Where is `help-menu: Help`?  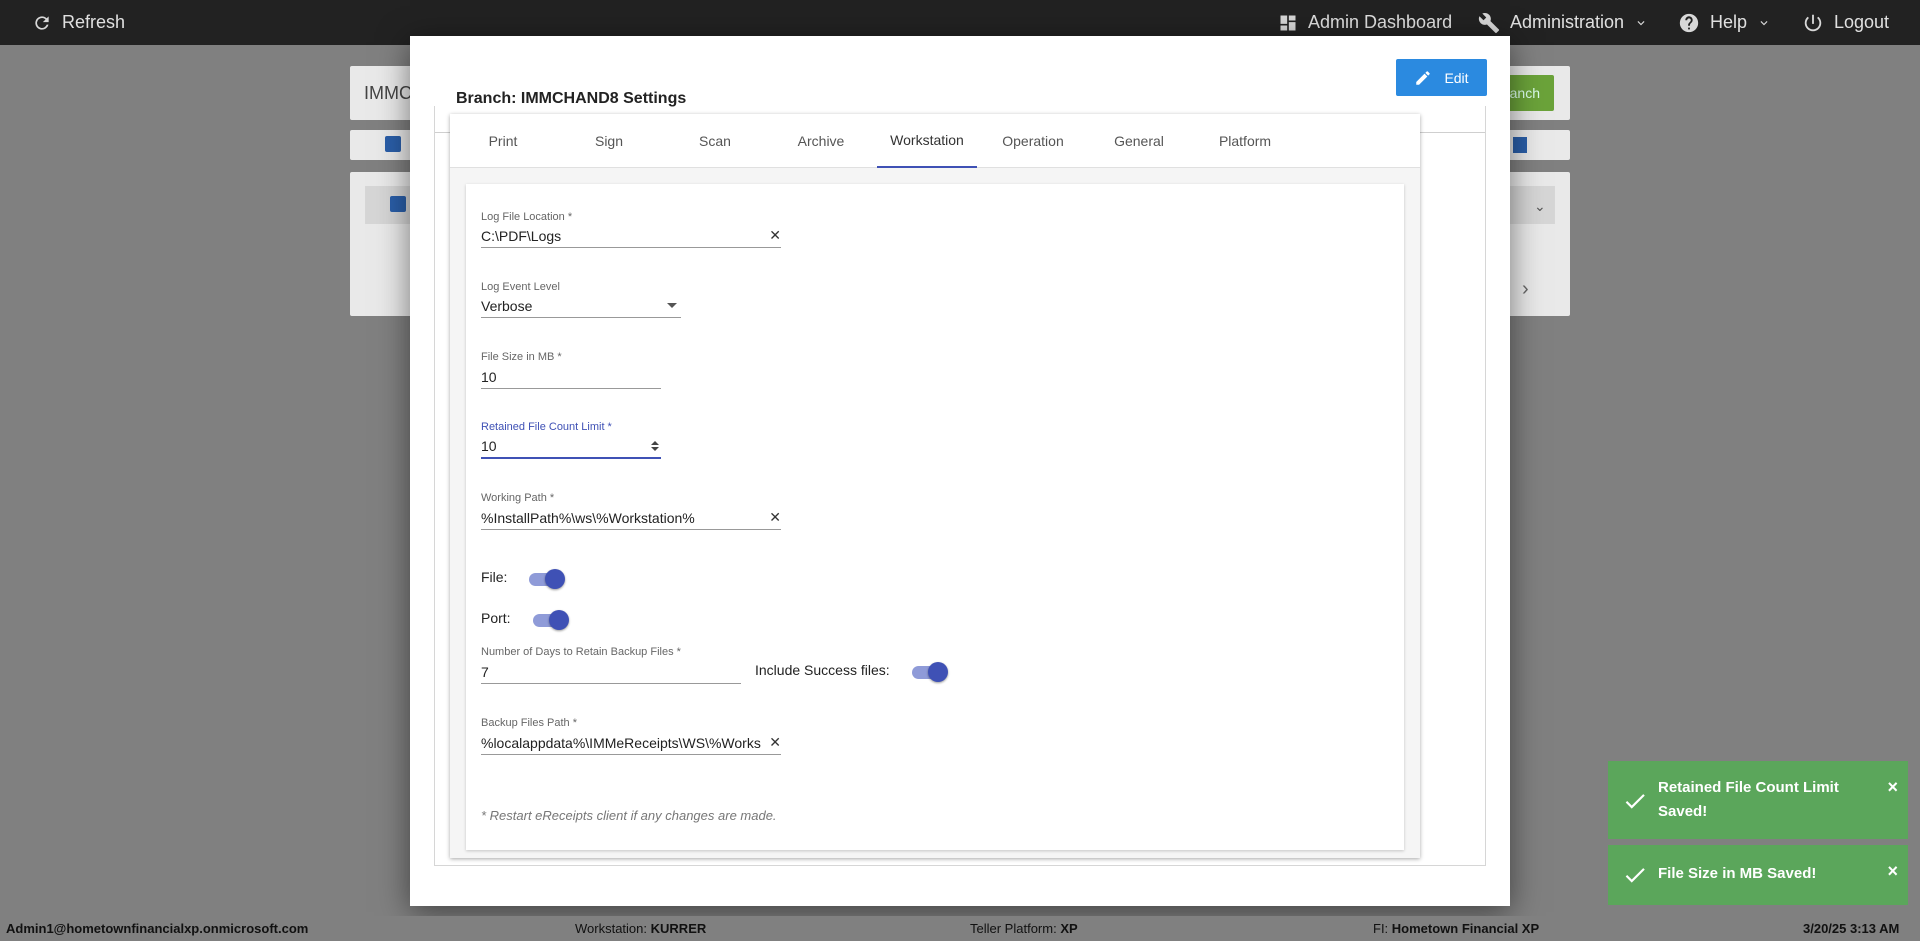 help-menu: Help is located at coordinates (1724, 22).